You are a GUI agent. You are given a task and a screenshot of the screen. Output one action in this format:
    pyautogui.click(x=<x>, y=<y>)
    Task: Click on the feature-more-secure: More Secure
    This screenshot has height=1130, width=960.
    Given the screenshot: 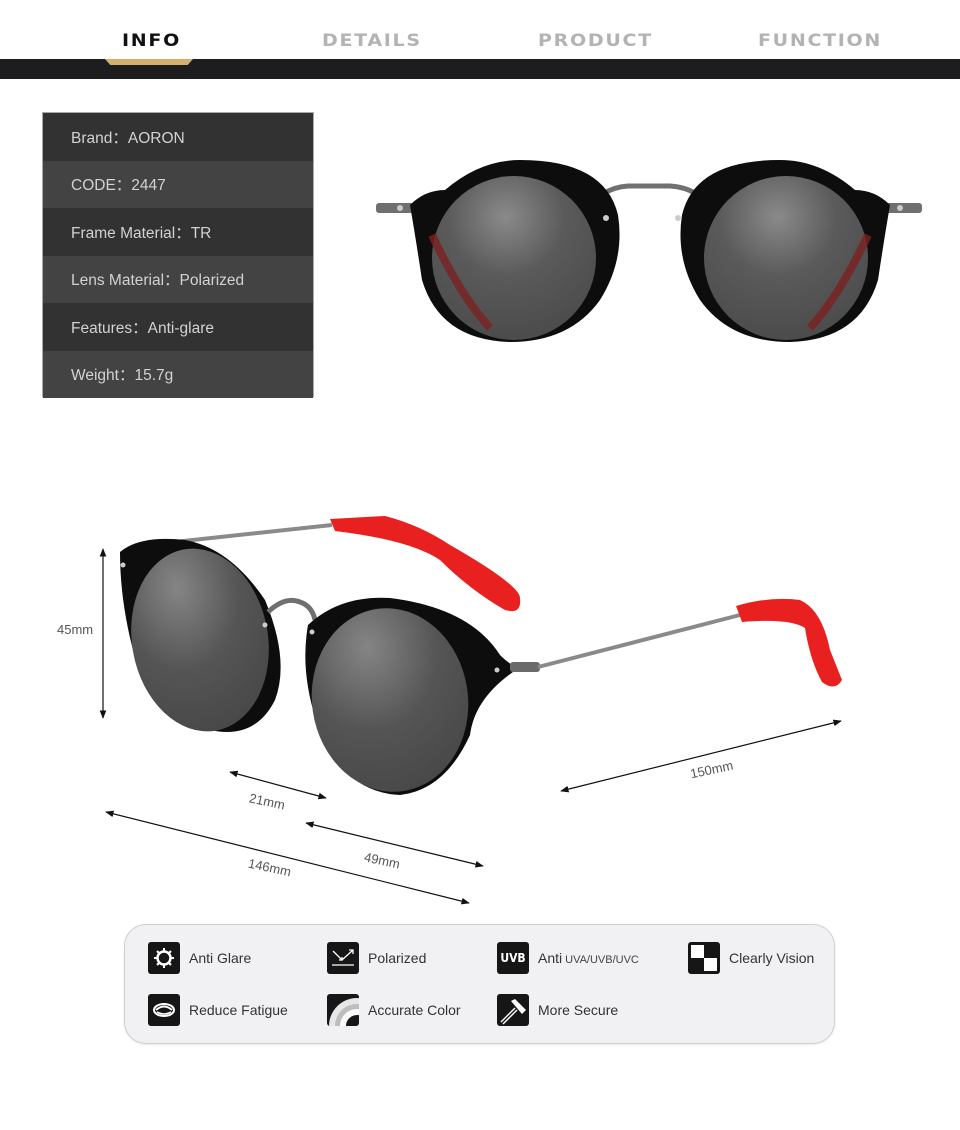 What is the action you would take?
    pyautogui.click(x=557, y=1010)
    